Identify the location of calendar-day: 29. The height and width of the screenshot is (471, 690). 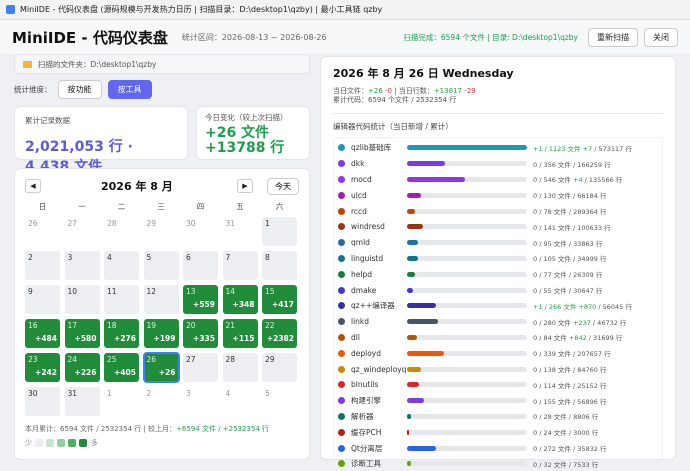
(279, 367).